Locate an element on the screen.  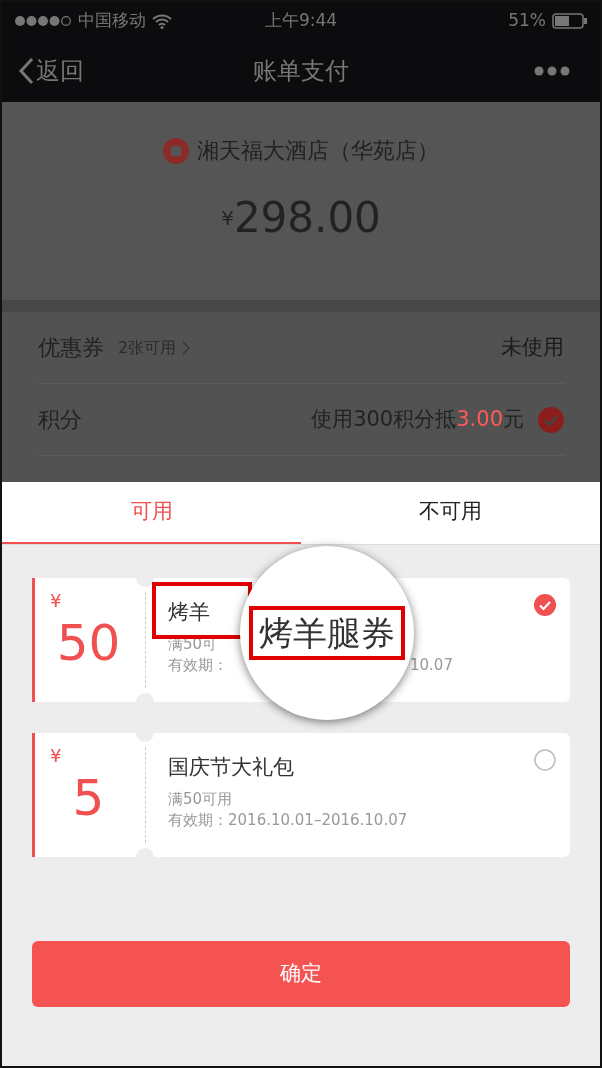
coupon-validity: 有效期： is located at coordinates (198, 665).